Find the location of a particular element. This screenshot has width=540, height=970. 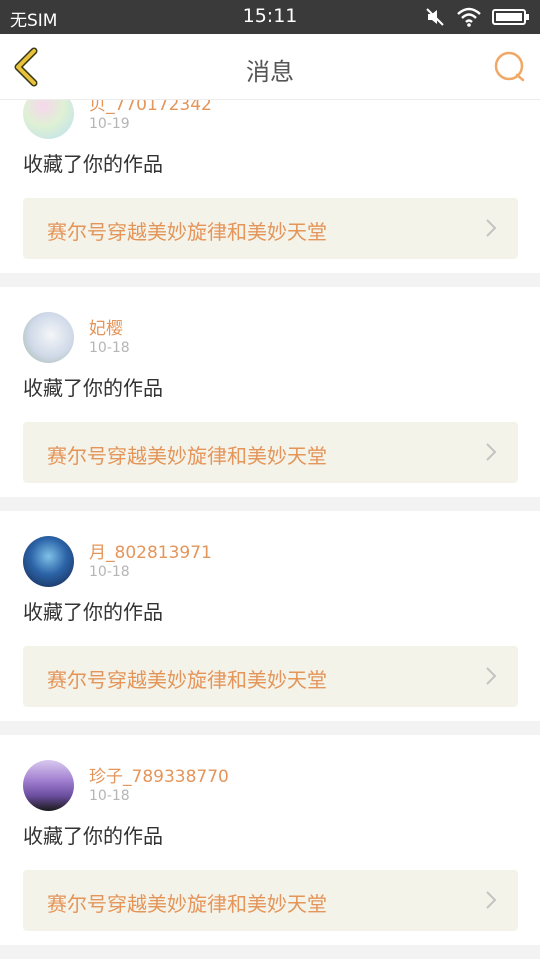

top-nav-bar: 消息 is located at coordinates (270, 67).